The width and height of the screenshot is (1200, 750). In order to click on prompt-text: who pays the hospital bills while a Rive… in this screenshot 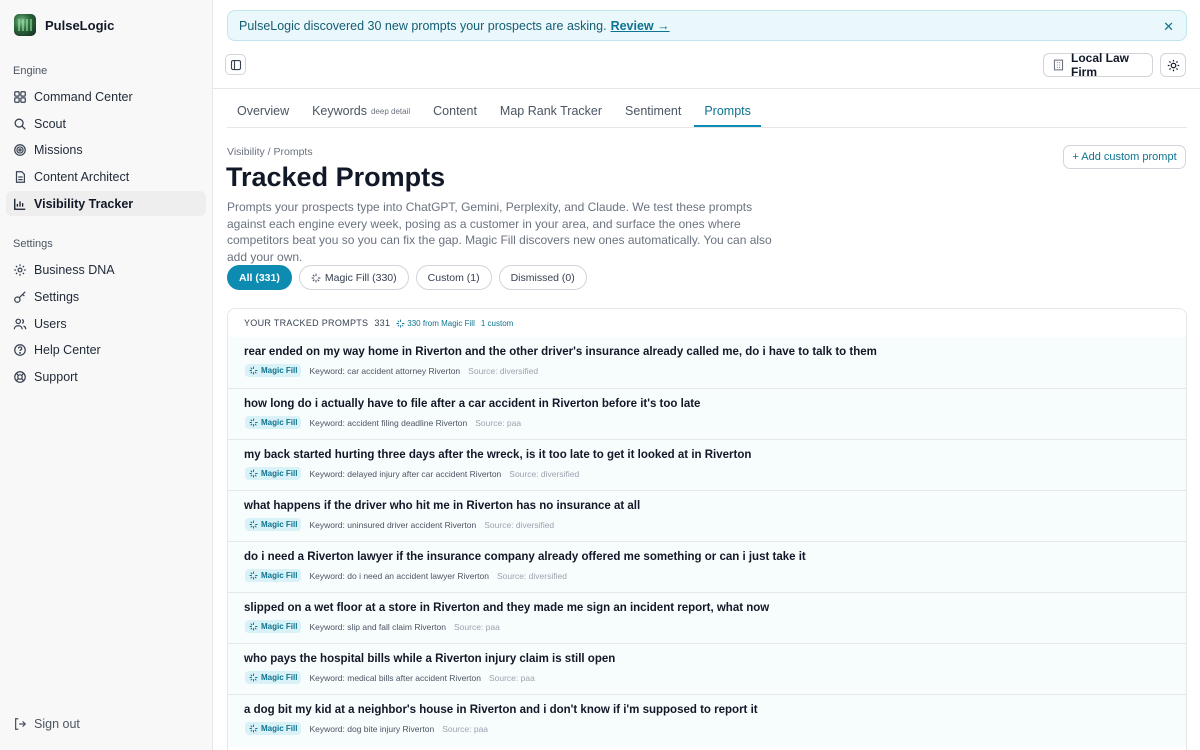, I will do `click(430, 659)`.